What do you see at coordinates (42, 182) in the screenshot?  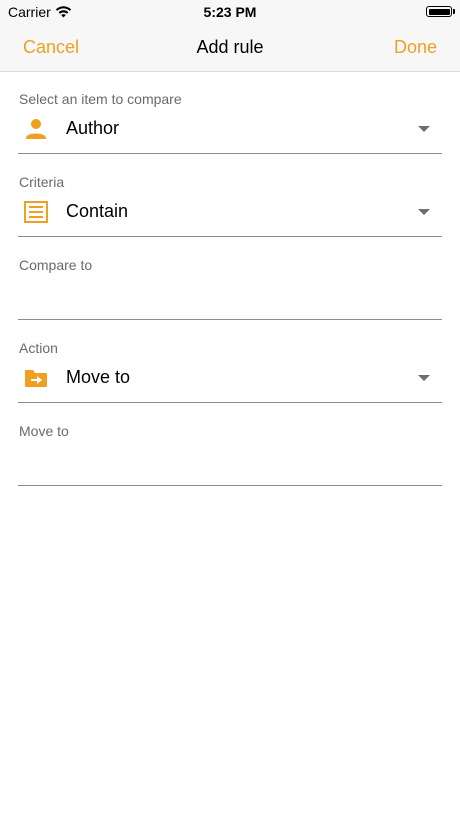 I see `criteria-label: Criteria` at bounding box center [42, 182].